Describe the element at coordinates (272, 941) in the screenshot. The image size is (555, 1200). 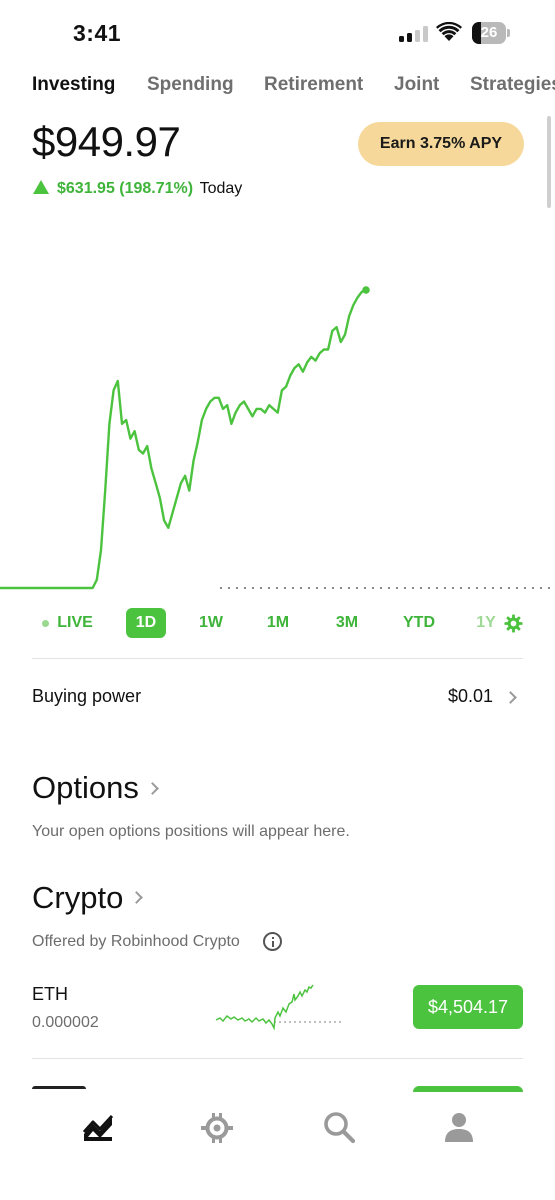
I see `info-icon` at that location.